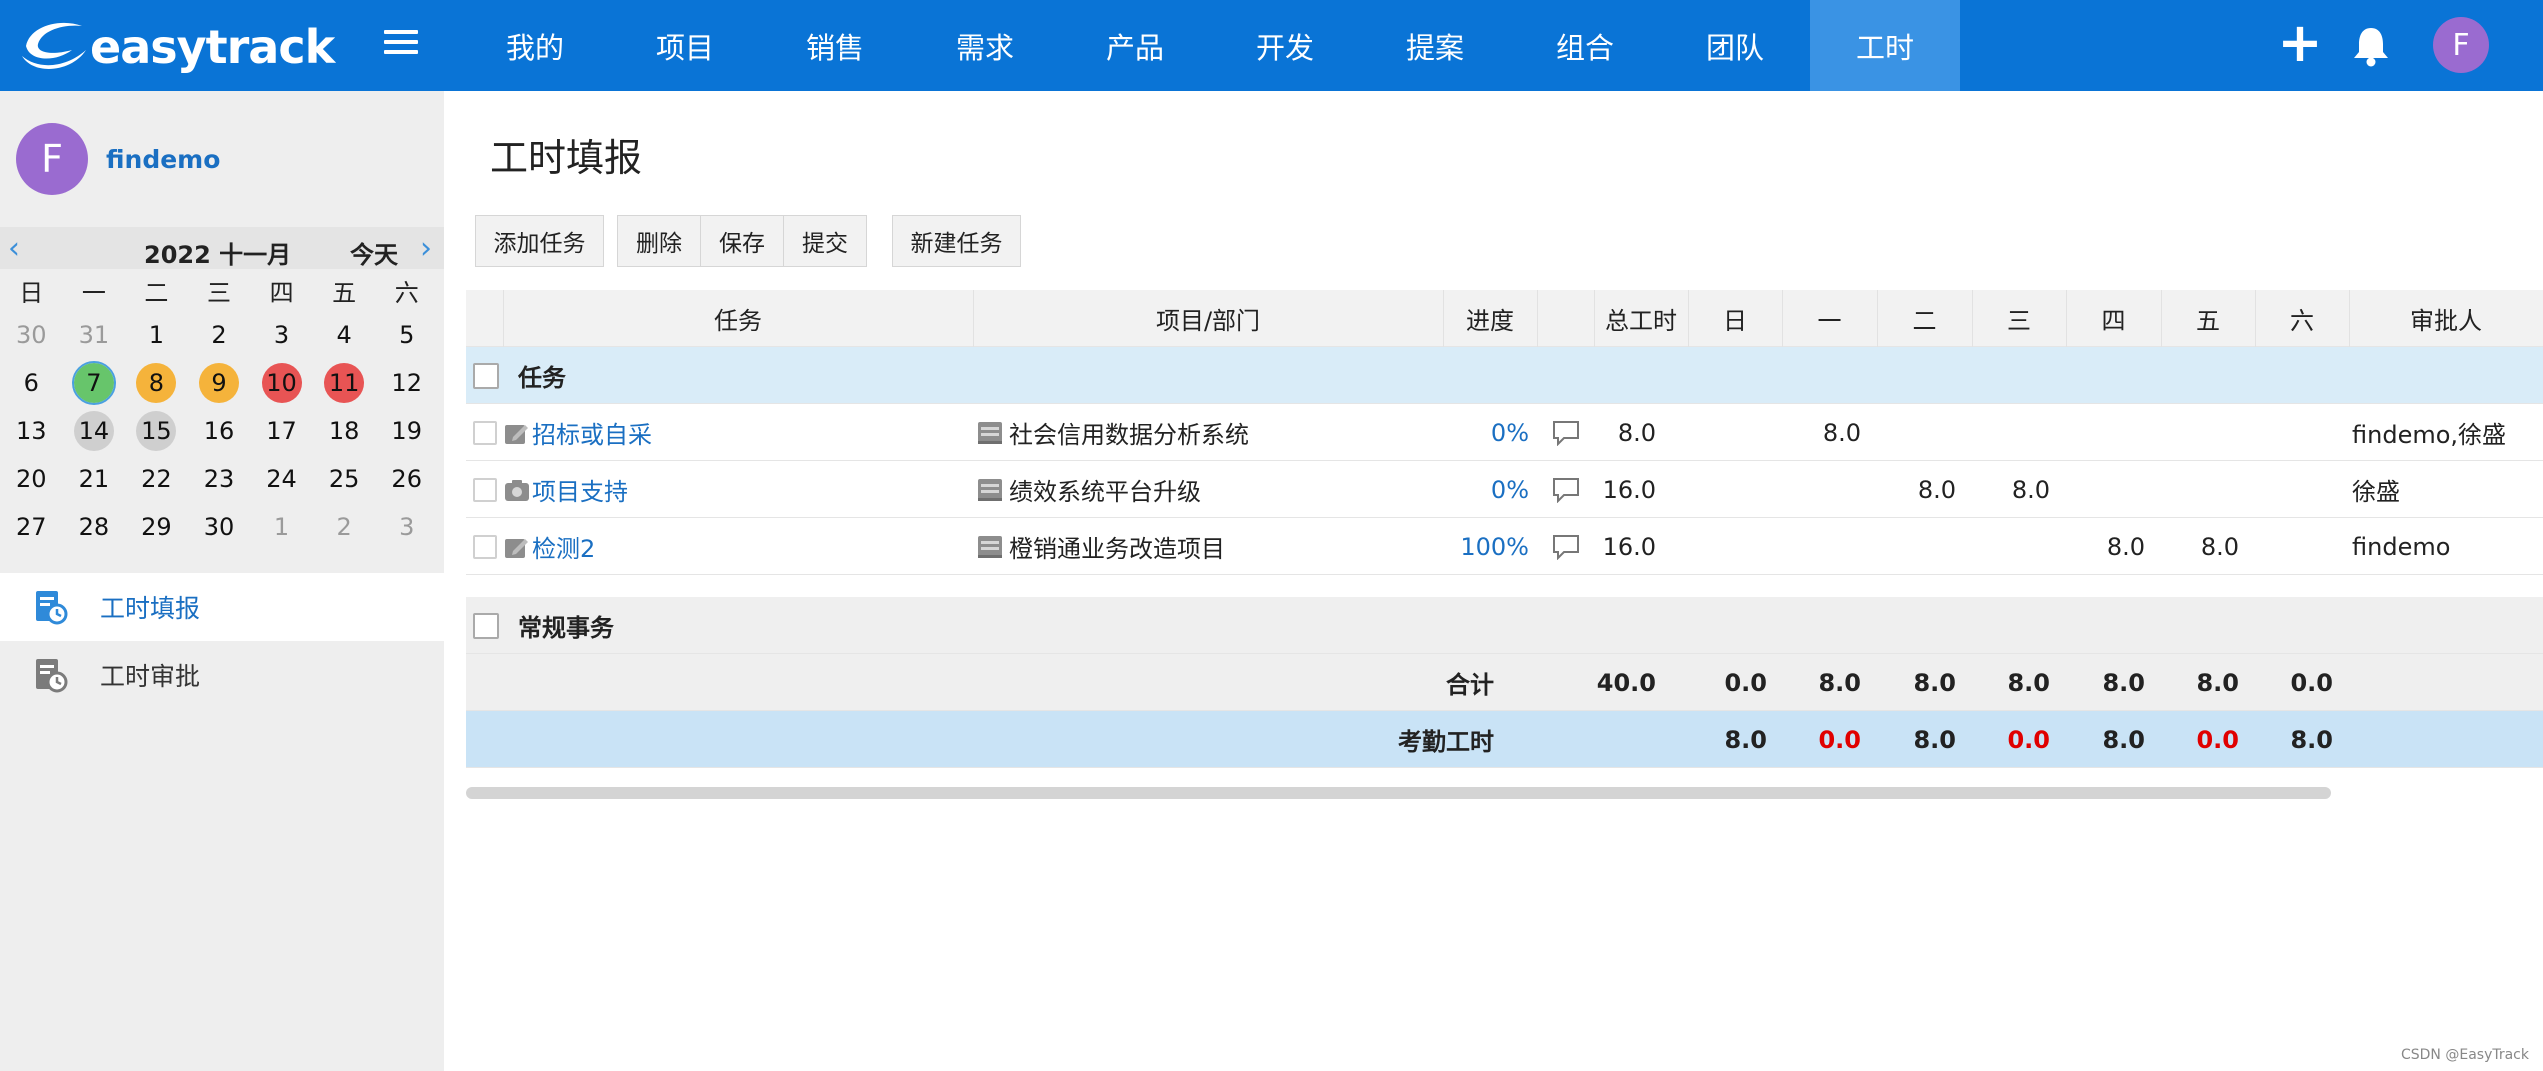 The height and width of the screenshot is (1071, 2543). What do you see at coordinates (94, 479) in the screenshot?
I see `calendar-day: 21` at bounding box center [94, 479].